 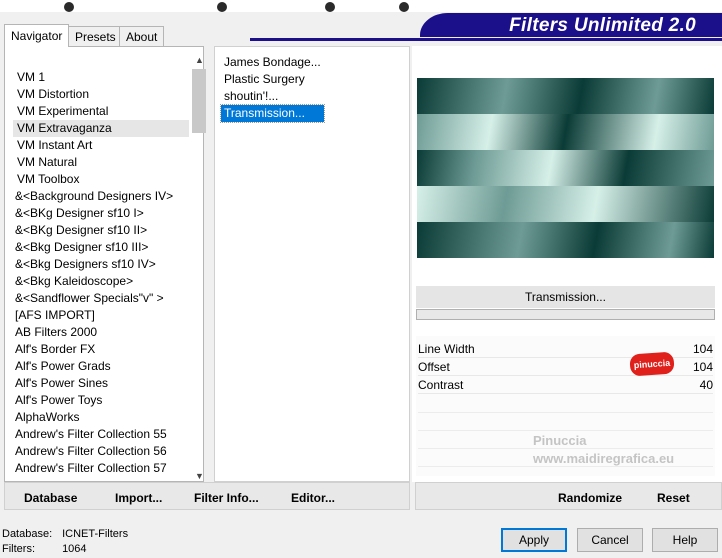 What do you see at coordinates (446, 349) in the screenshot?
I see `param-label: Line Width` at bounding box center [446, 349].